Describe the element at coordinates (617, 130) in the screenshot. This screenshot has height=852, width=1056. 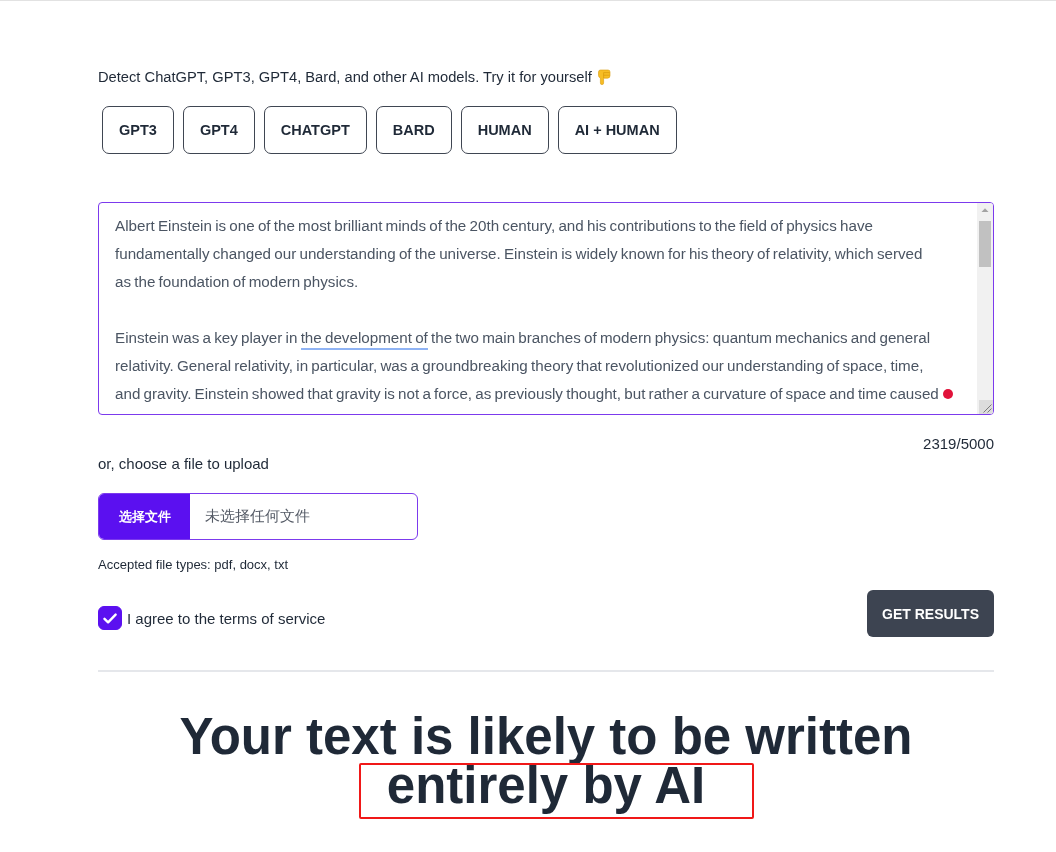
I see `sample-text-button: AI + HUMAN` at that location.